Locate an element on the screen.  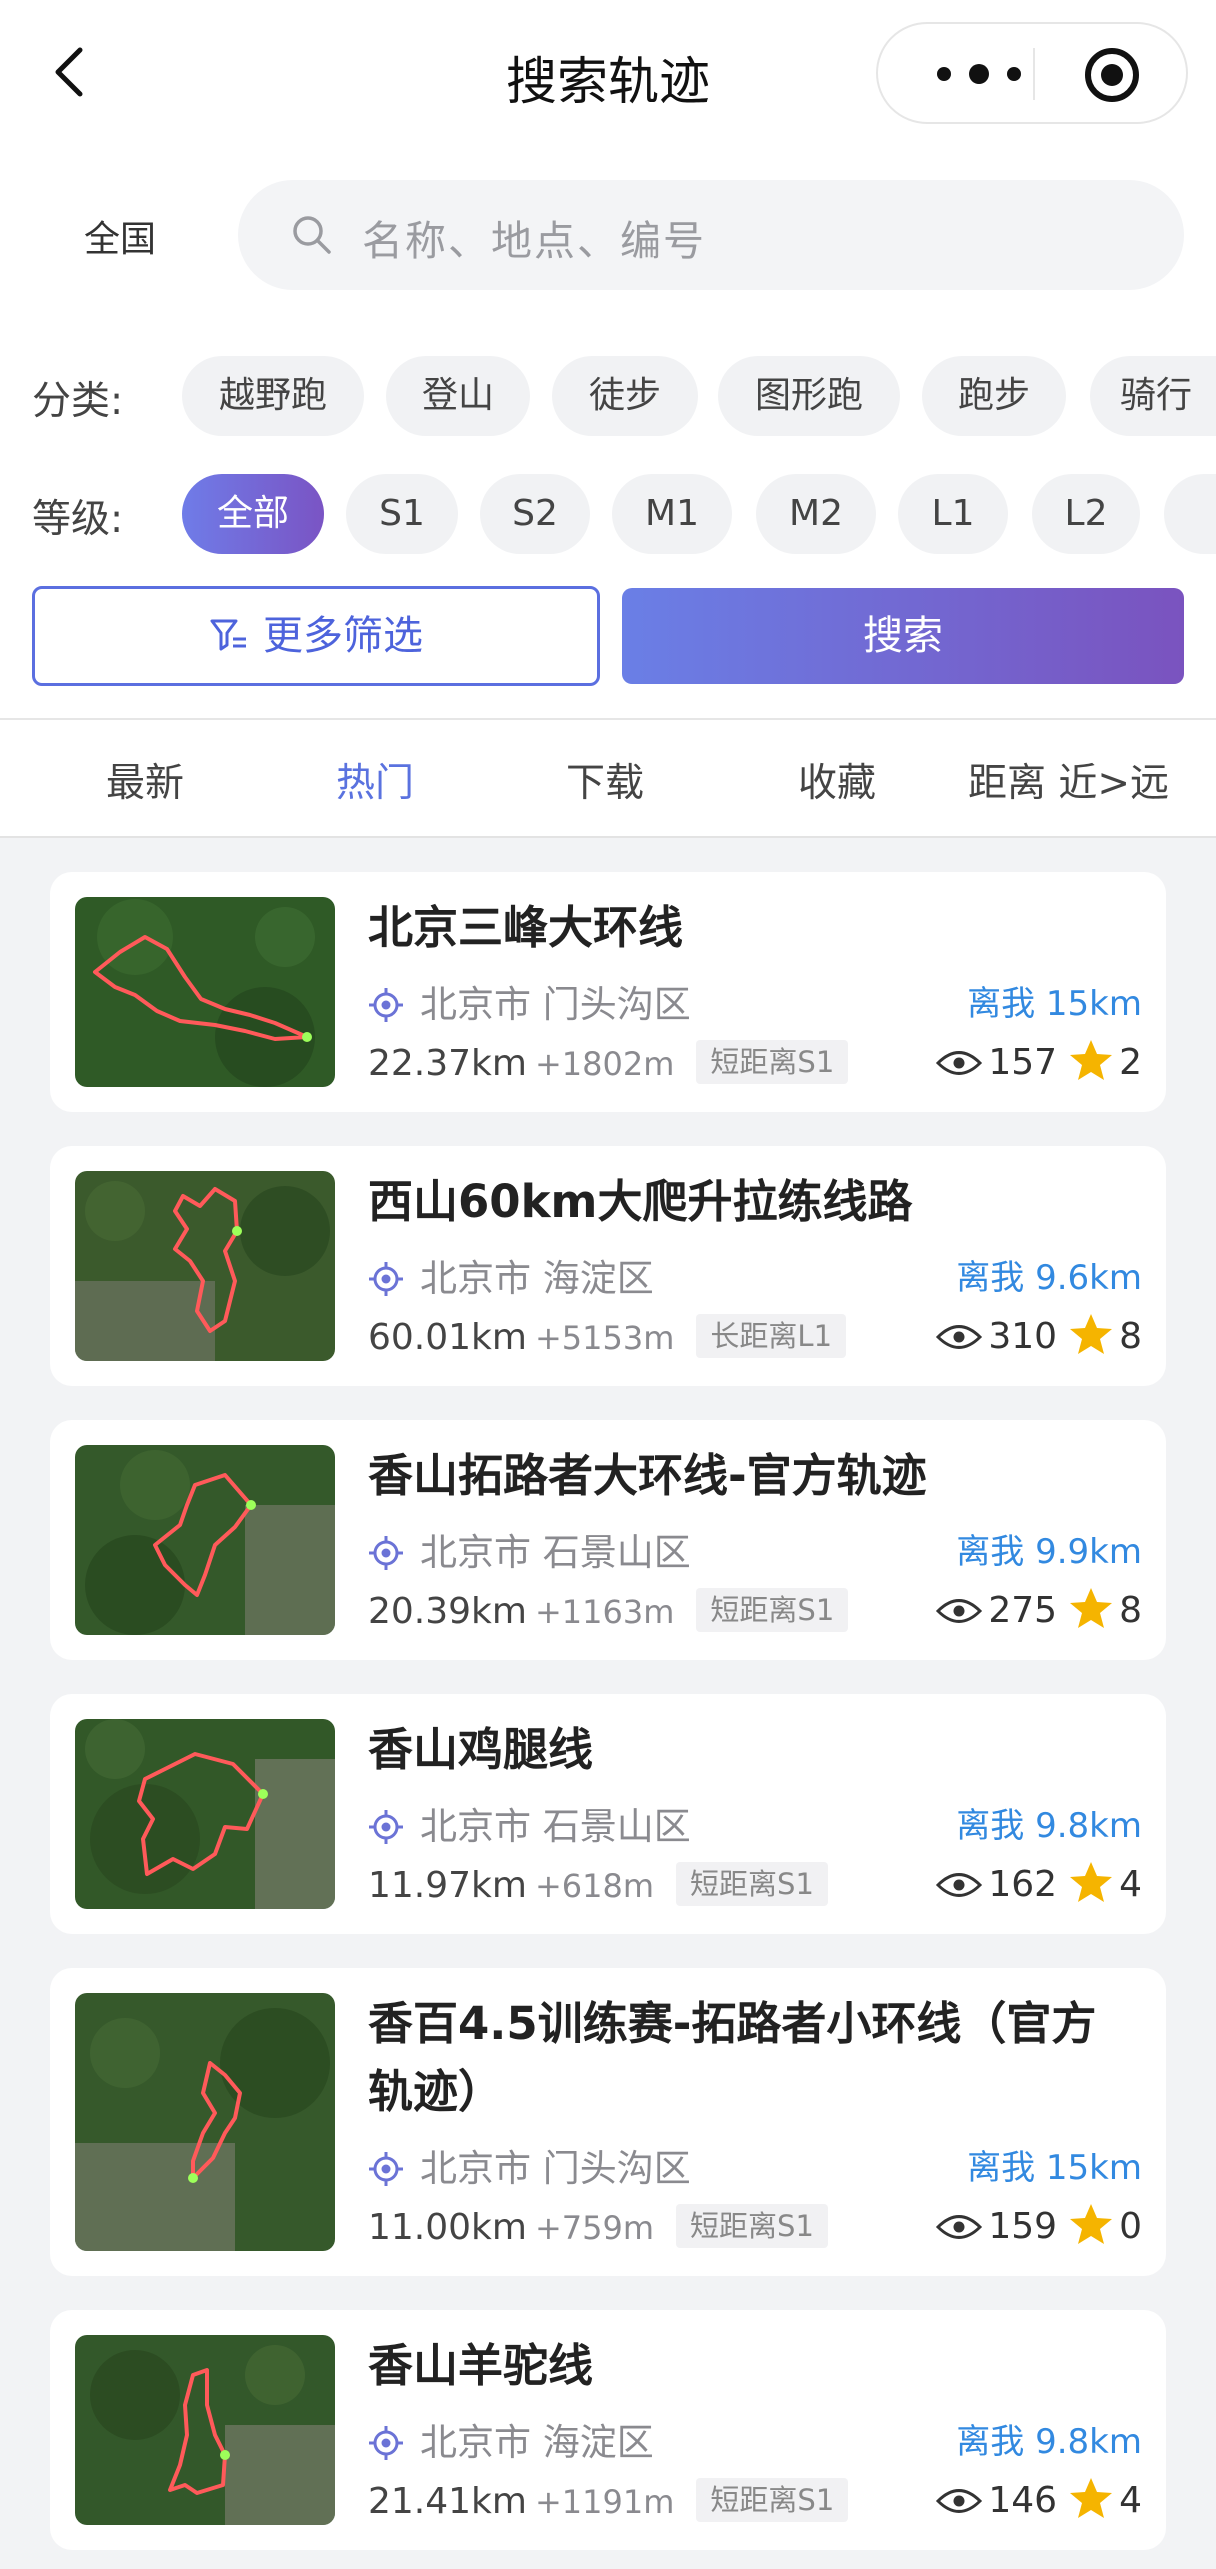
track-stats: 146 4 is located at coordinates (1039, 2498).